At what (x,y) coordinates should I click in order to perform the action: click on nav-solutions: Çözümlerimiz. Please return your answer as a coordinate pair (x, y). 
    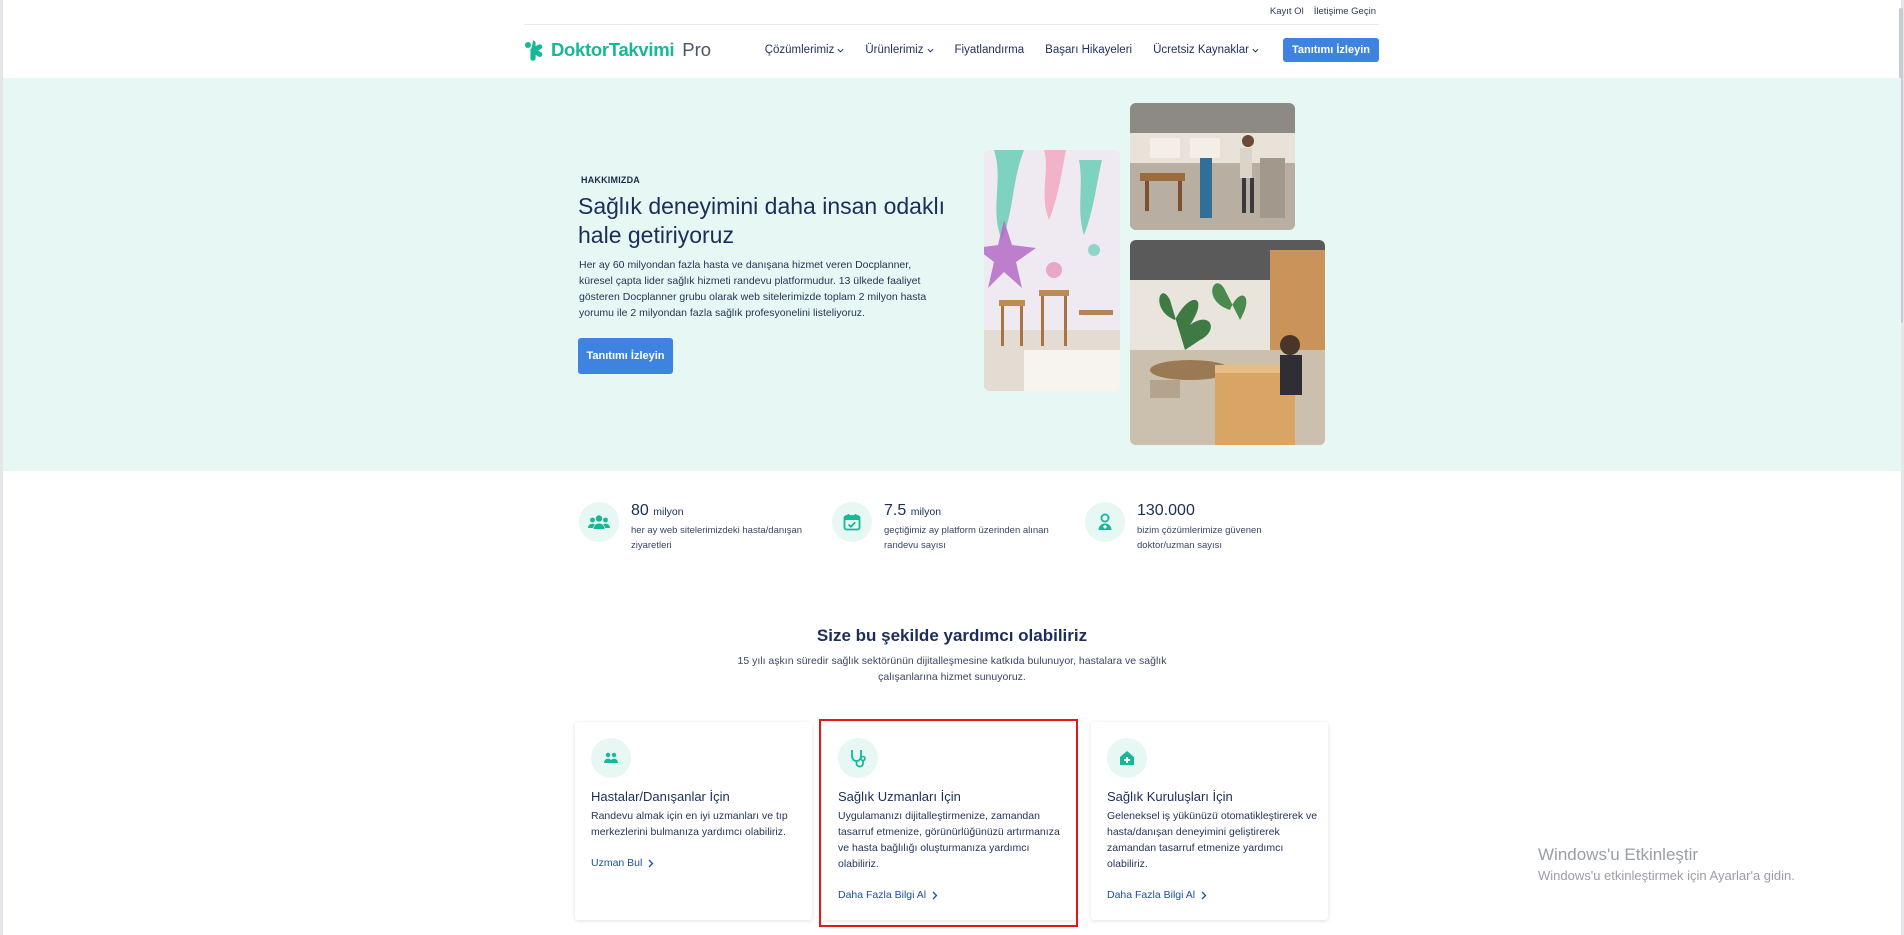
    Looking at the image, I should click on (805, 50).